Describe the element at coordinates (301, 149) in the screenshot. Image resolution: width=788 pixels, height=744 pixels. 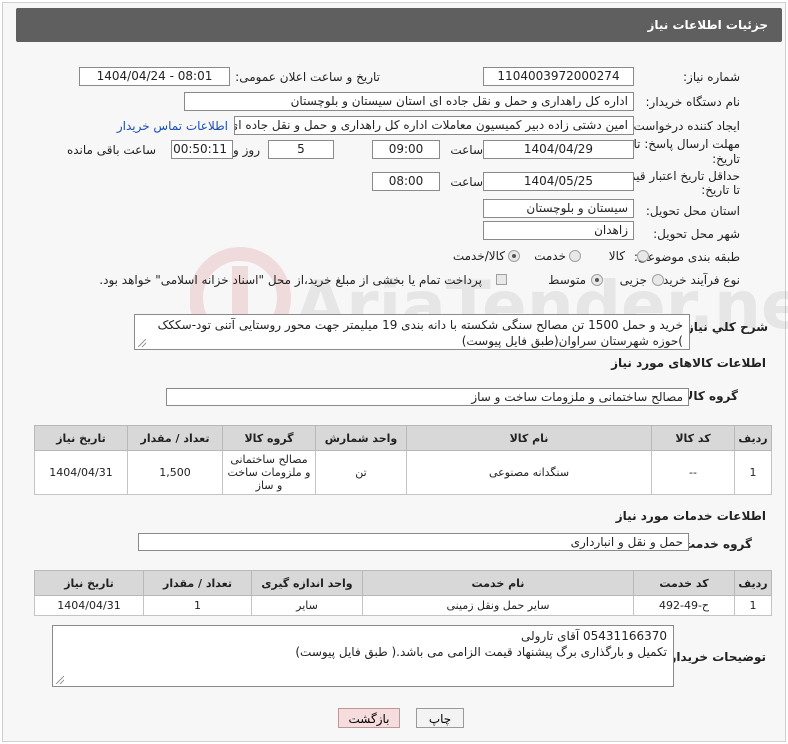
I see `days-remaining-field: 5` at that location.